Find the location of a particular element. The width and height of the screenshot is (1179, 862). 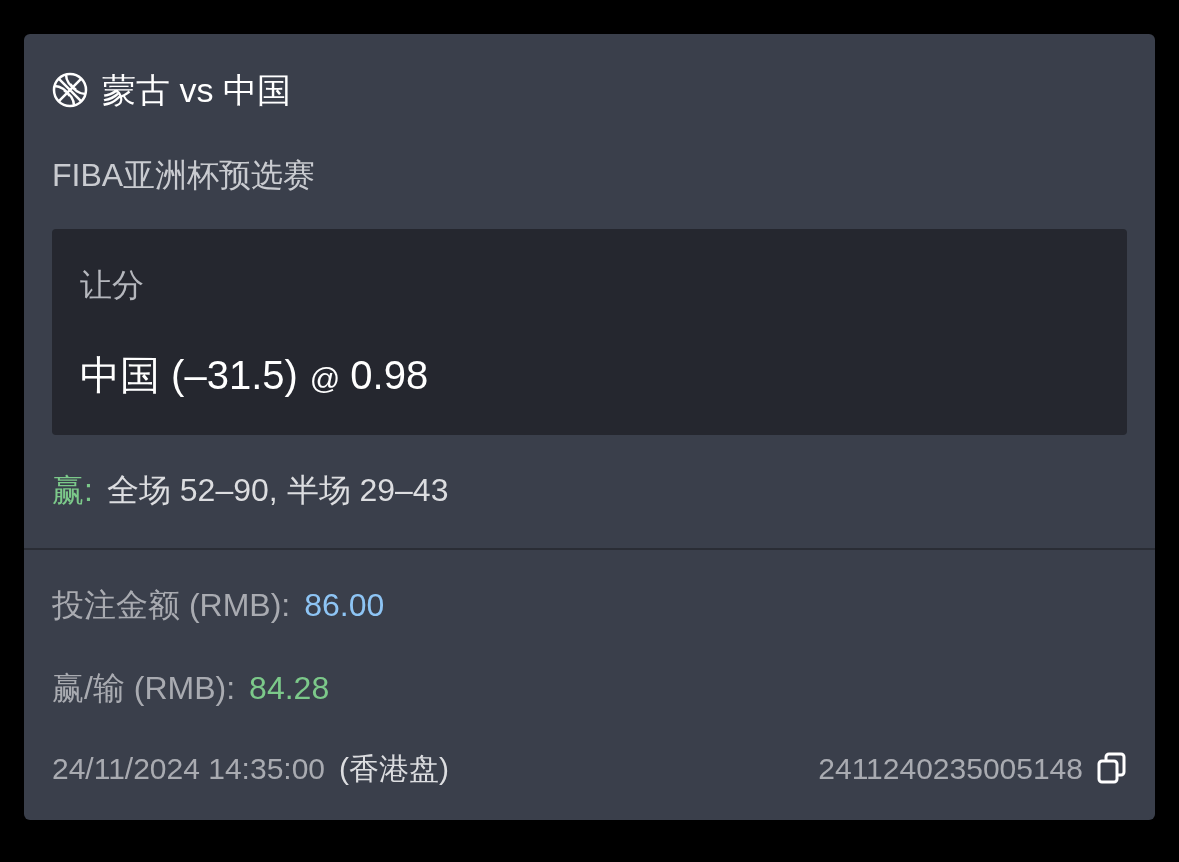

market-label: 让分 is located at coordinates (112, 285).